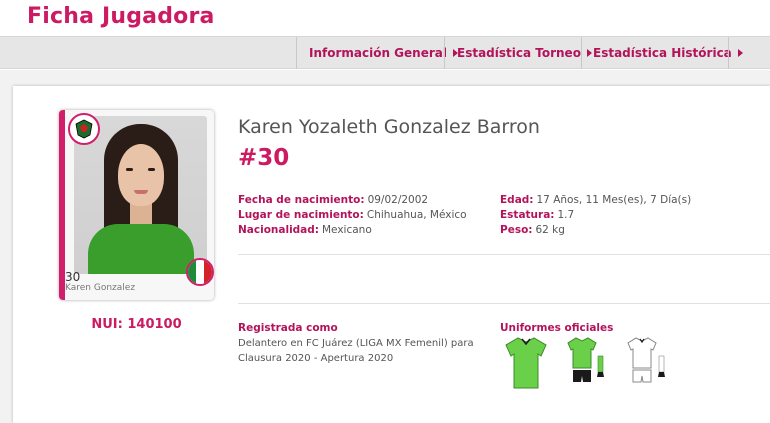 This screenshot has width=770, height=423. I want to click on page-title: Ficha Jugadora, so click(121, 16).